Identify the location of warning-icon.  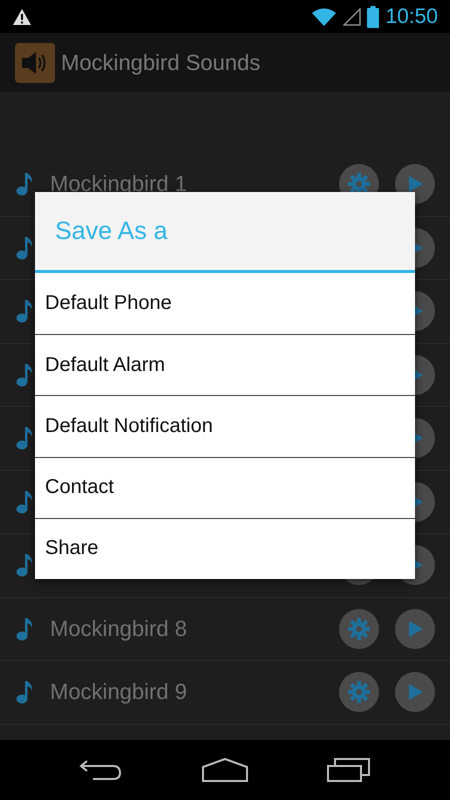
(22, 17).